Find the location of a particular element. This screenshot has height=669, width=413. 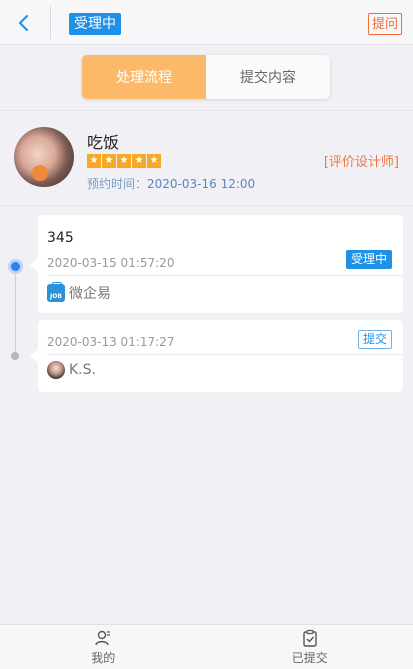

job-logo-icon: JOB is located at coordinates (56, 292).